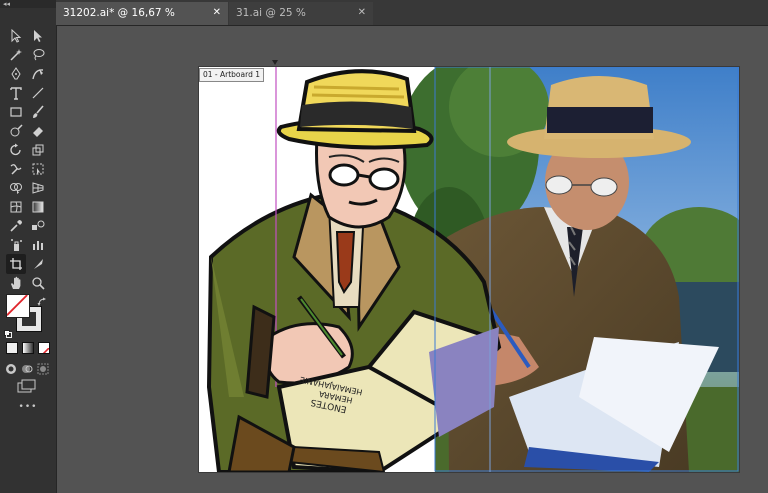 This screenshot has width=768, height=493. I want to click on swap-fill-stroke-icon, so click(42, 299).